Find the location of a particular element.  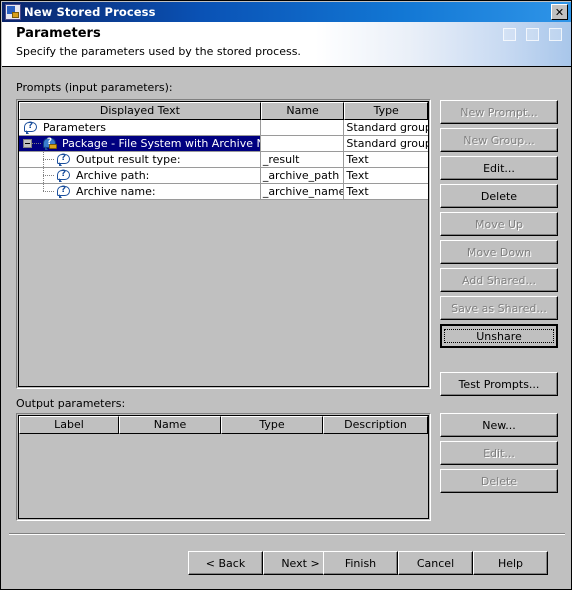

footer-finish-button: Finish is located at coordinates (360, 563).